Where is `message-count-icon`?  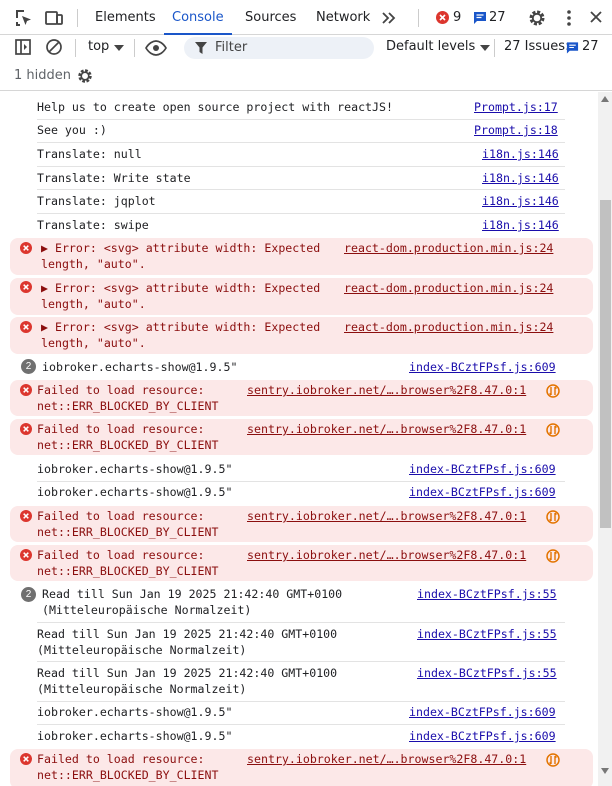
message-count-icon is located at coordinates (480, 17).